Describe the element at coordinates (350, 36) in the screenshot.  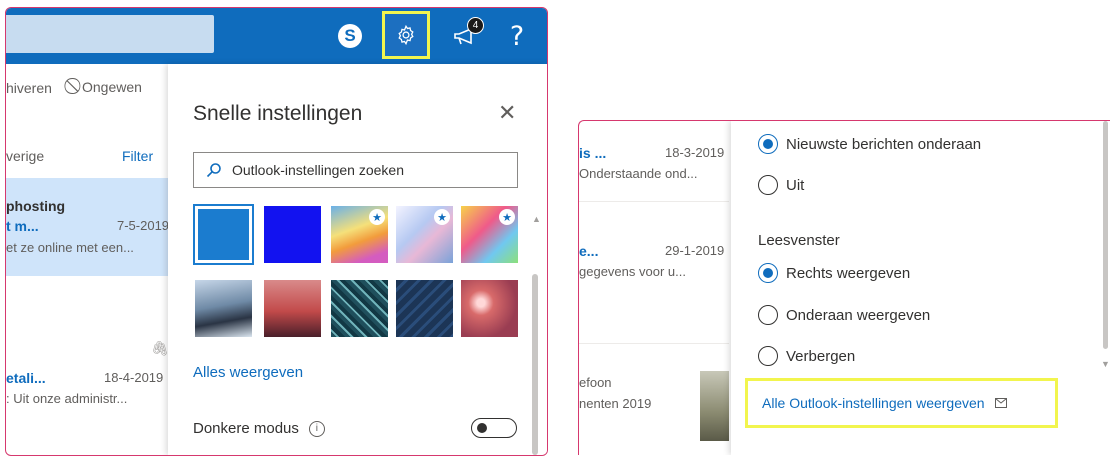
I see `skype-icon: S` at that location.